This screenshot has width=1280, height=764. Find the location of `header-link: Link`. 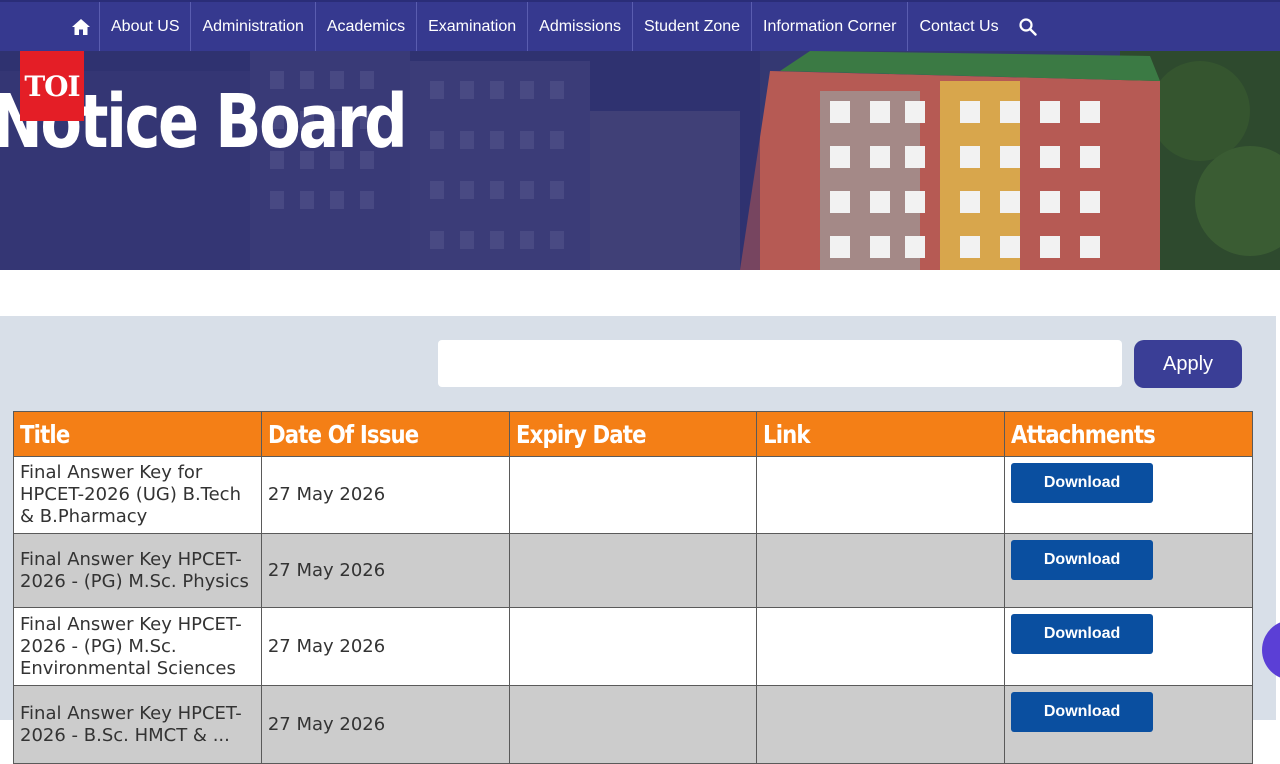

header-link: Link is located at coordinates (881, 434).